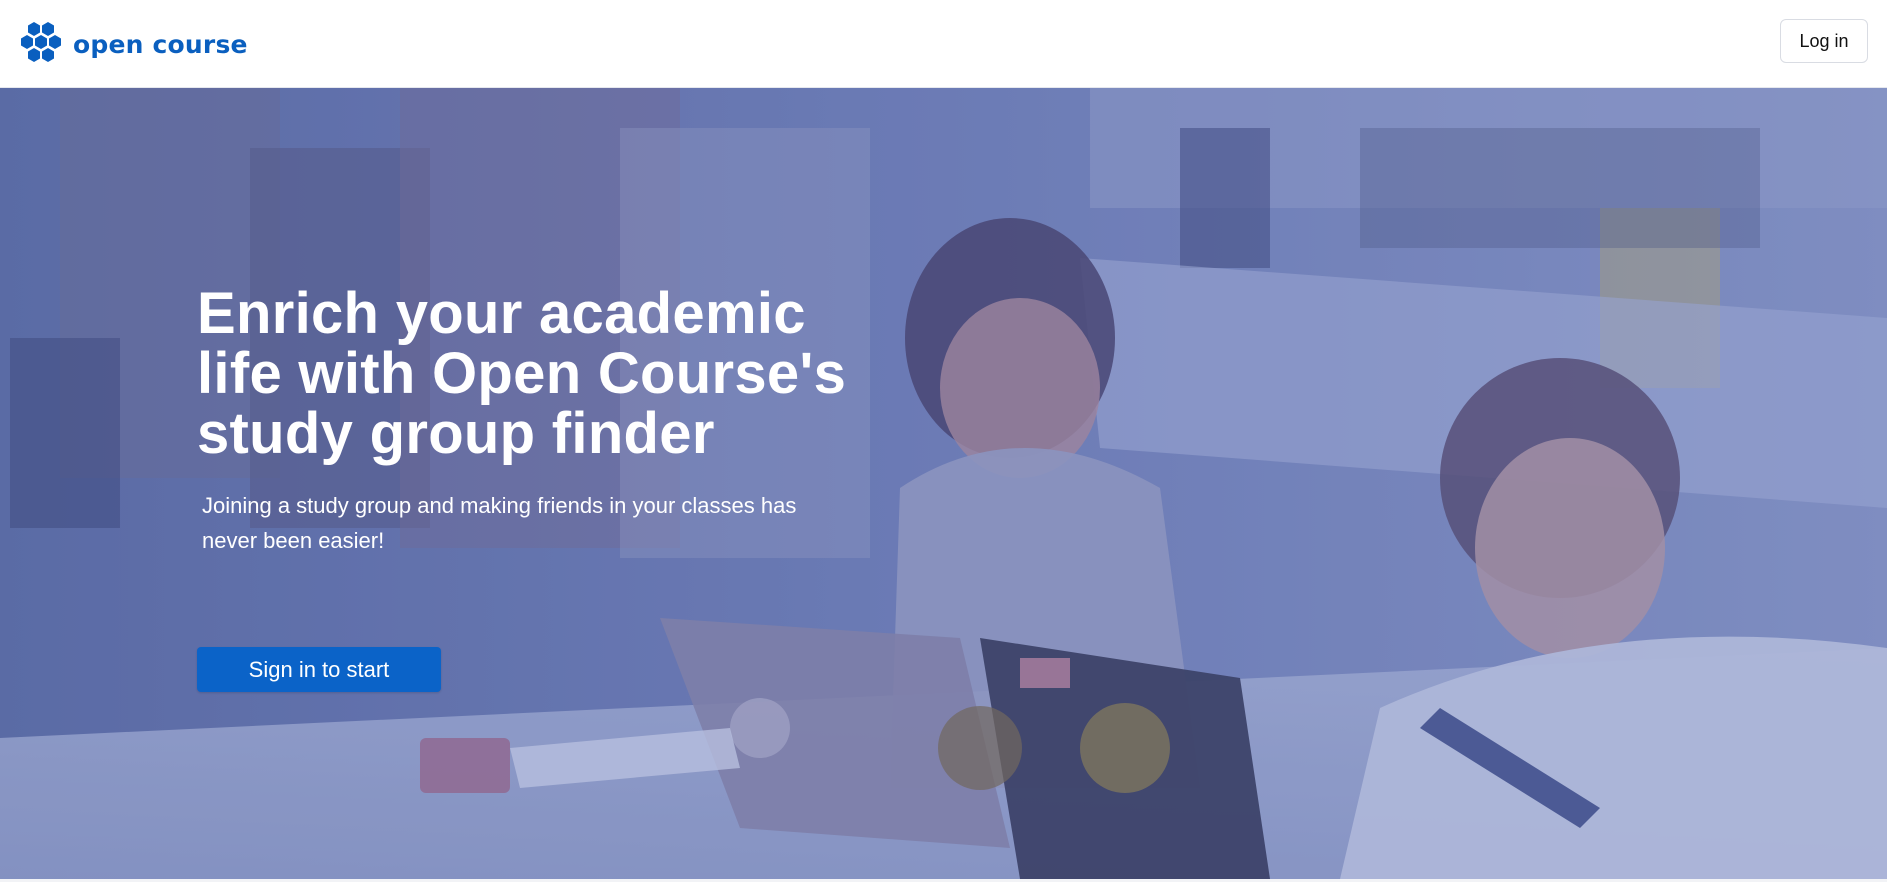 The width and height of the screenshot is (1887, 882). I want to click on brand-name: open course, so click(160, 44).